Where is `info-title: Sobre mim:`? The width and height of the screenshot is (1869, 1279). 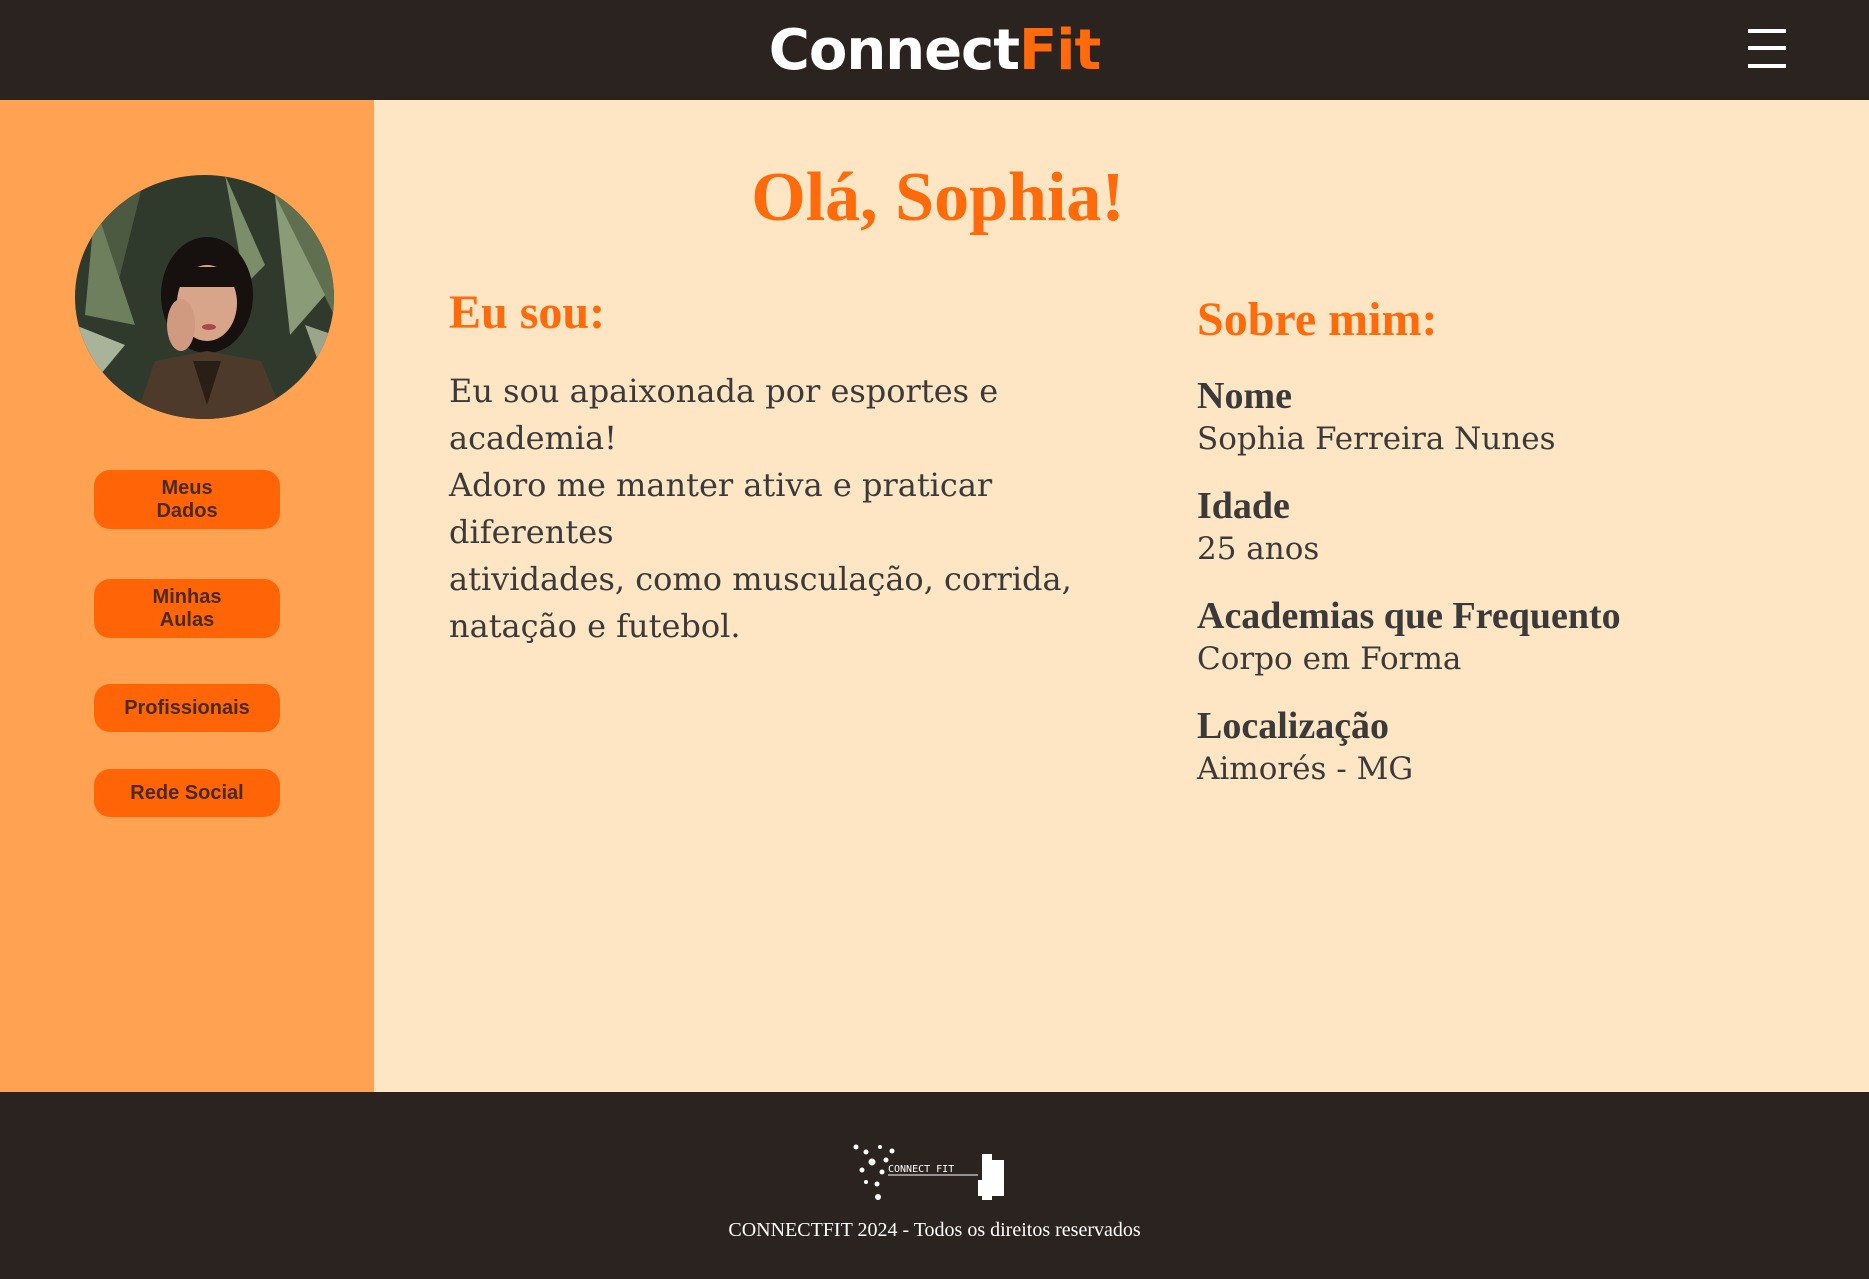
info-title: Sobre mim: is located at coordinates (1317, 319).